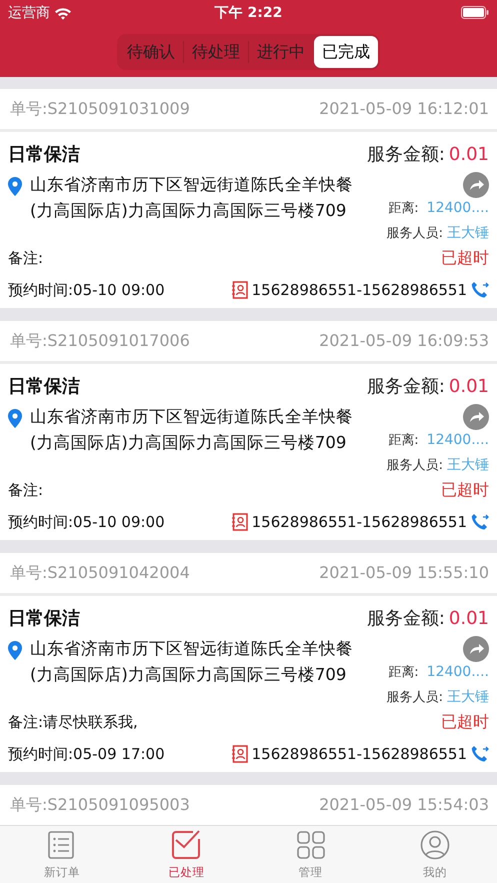  Describe the element at coordinates (62, 854) in the screenshot. I see `tab-bar-item: 新订单` at that location.